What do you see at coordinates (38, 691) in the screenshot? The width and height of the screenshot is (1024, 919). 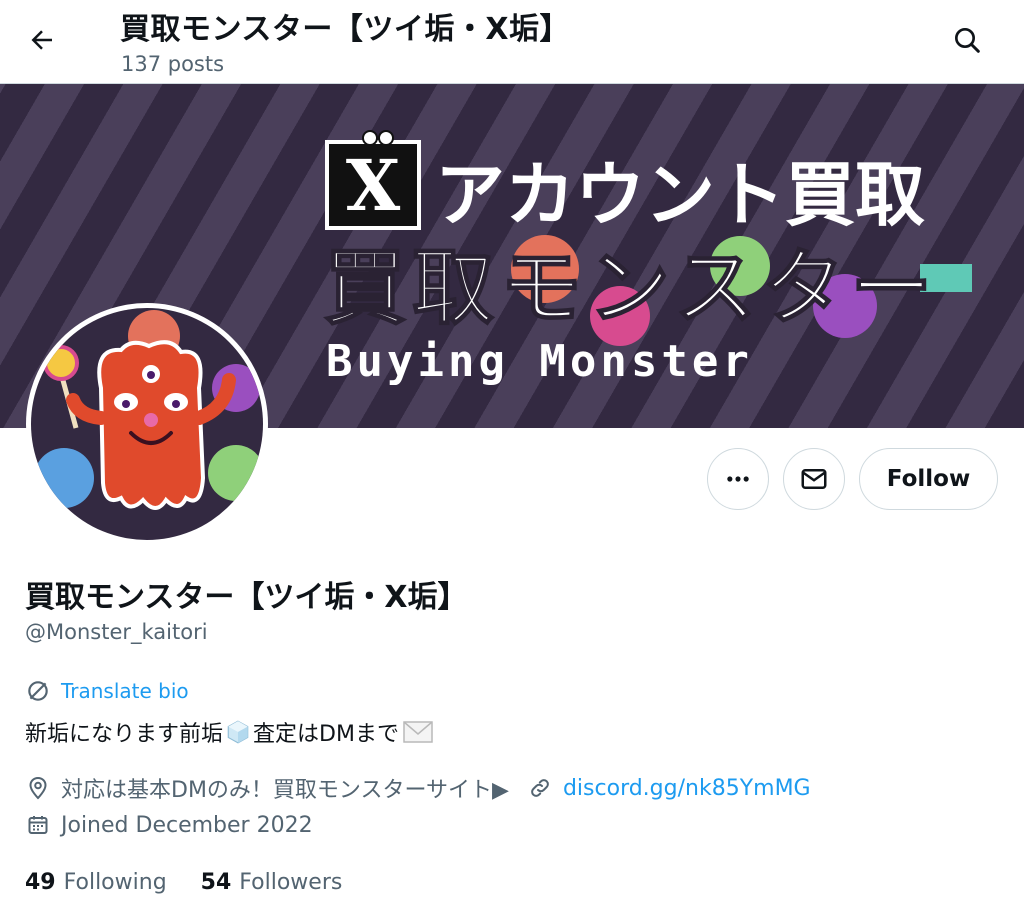 I see `translate-icon` at bounding box center [38, 691].